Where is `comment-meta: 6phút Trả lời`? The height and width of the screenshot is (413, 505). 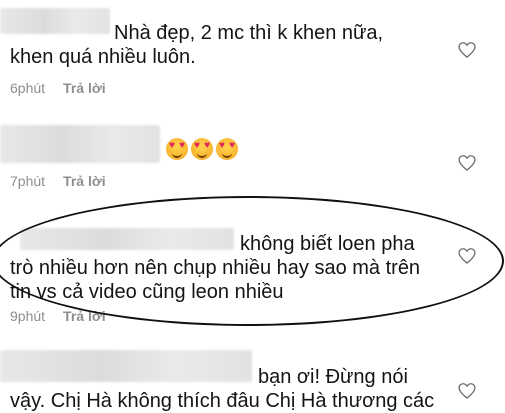
comment-meta: 6phút Trả lời is located at coordinates (58, 88).